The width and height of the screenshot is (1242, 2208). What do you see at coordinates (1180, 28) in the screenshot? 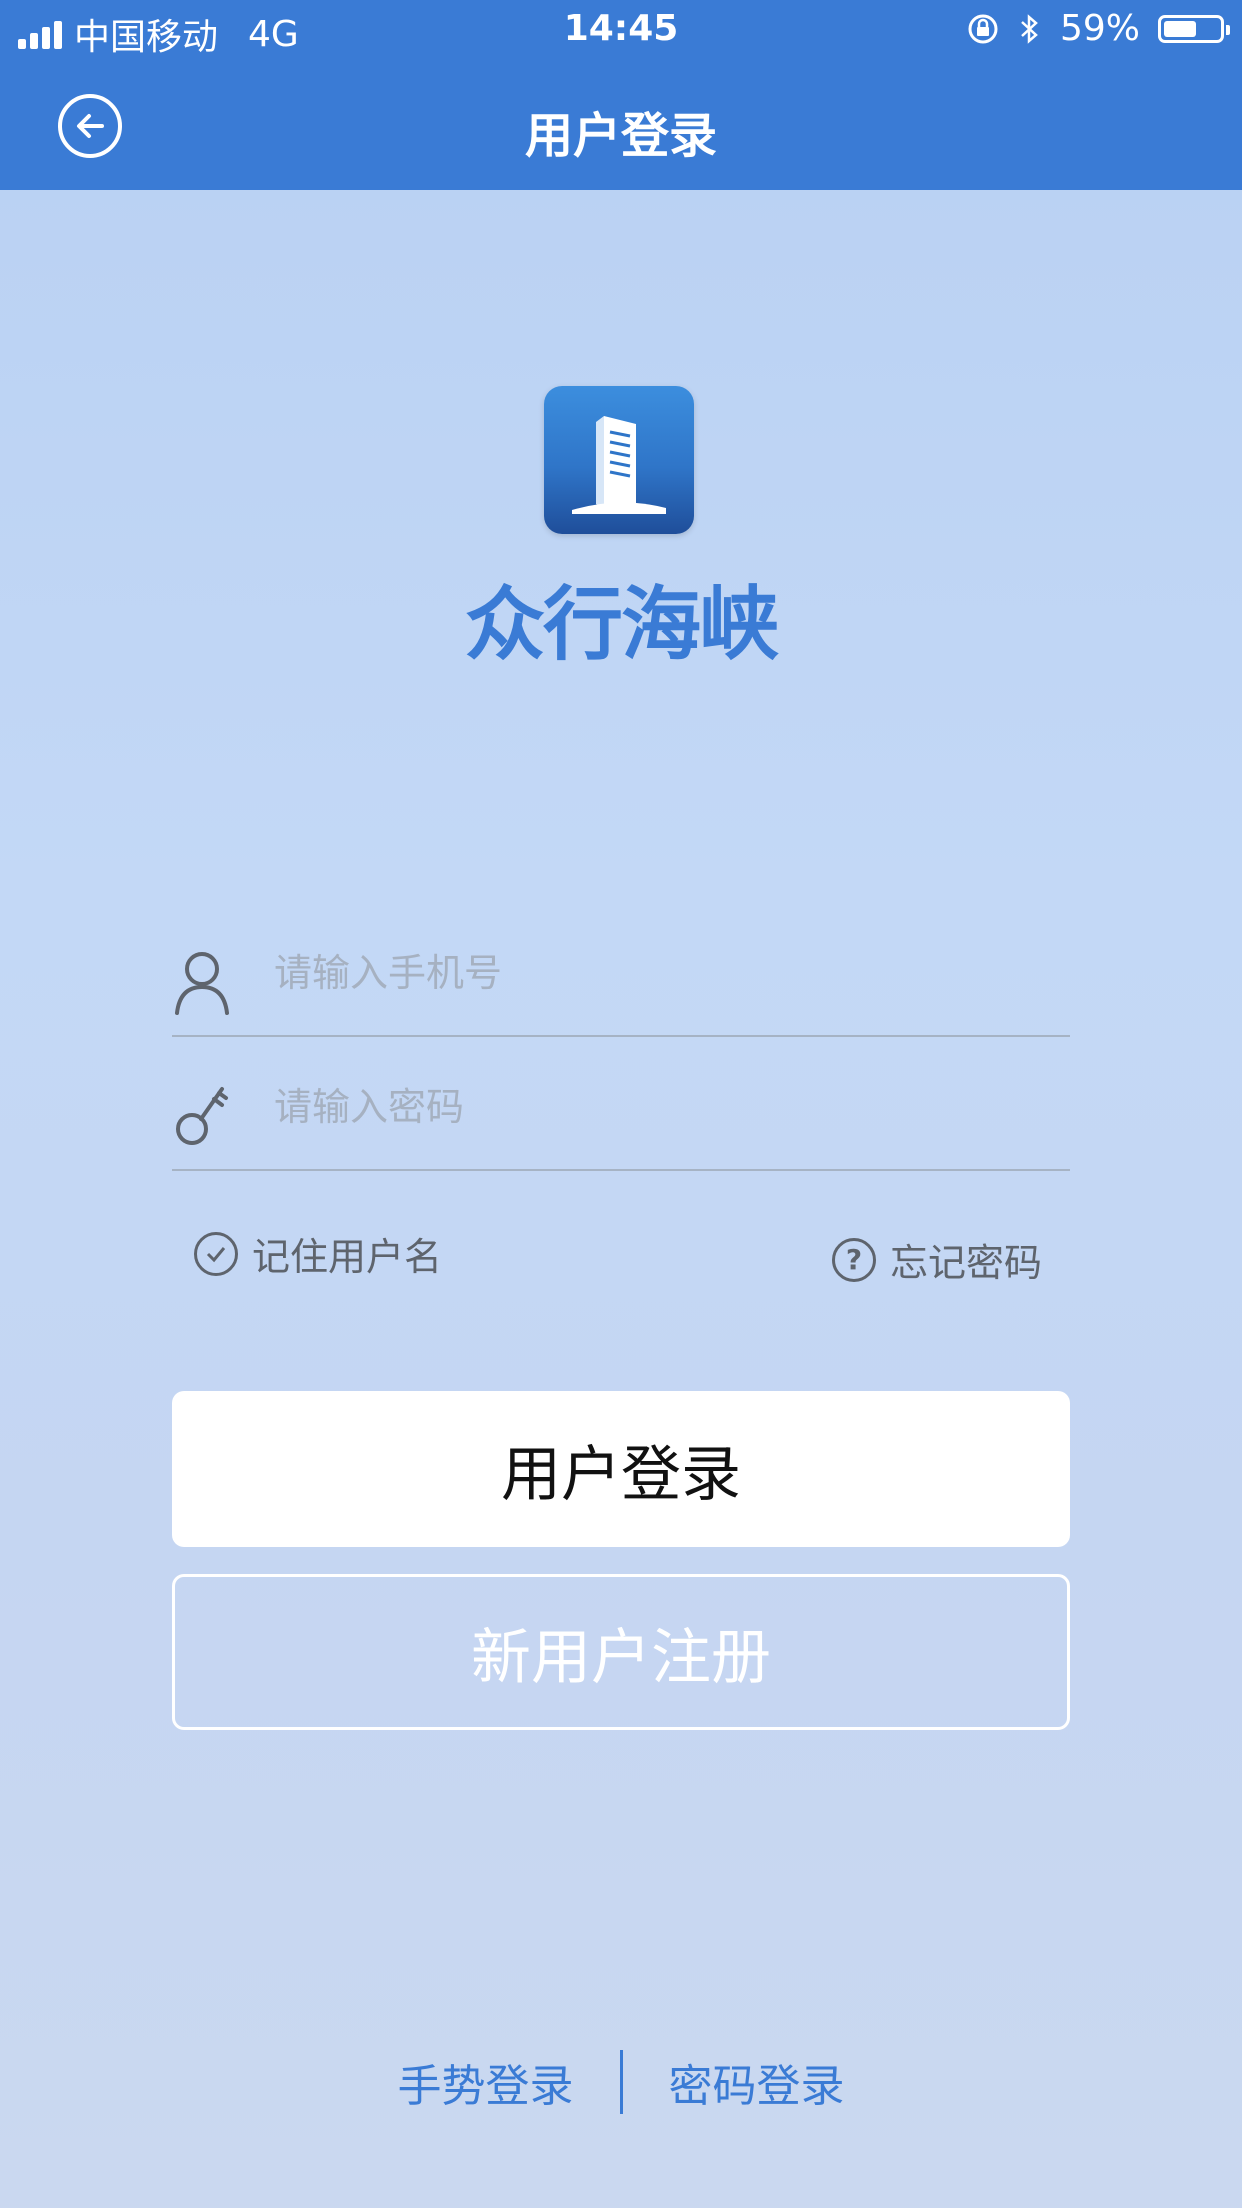
I see `battery-fill` at bounding box center [1180, 28].